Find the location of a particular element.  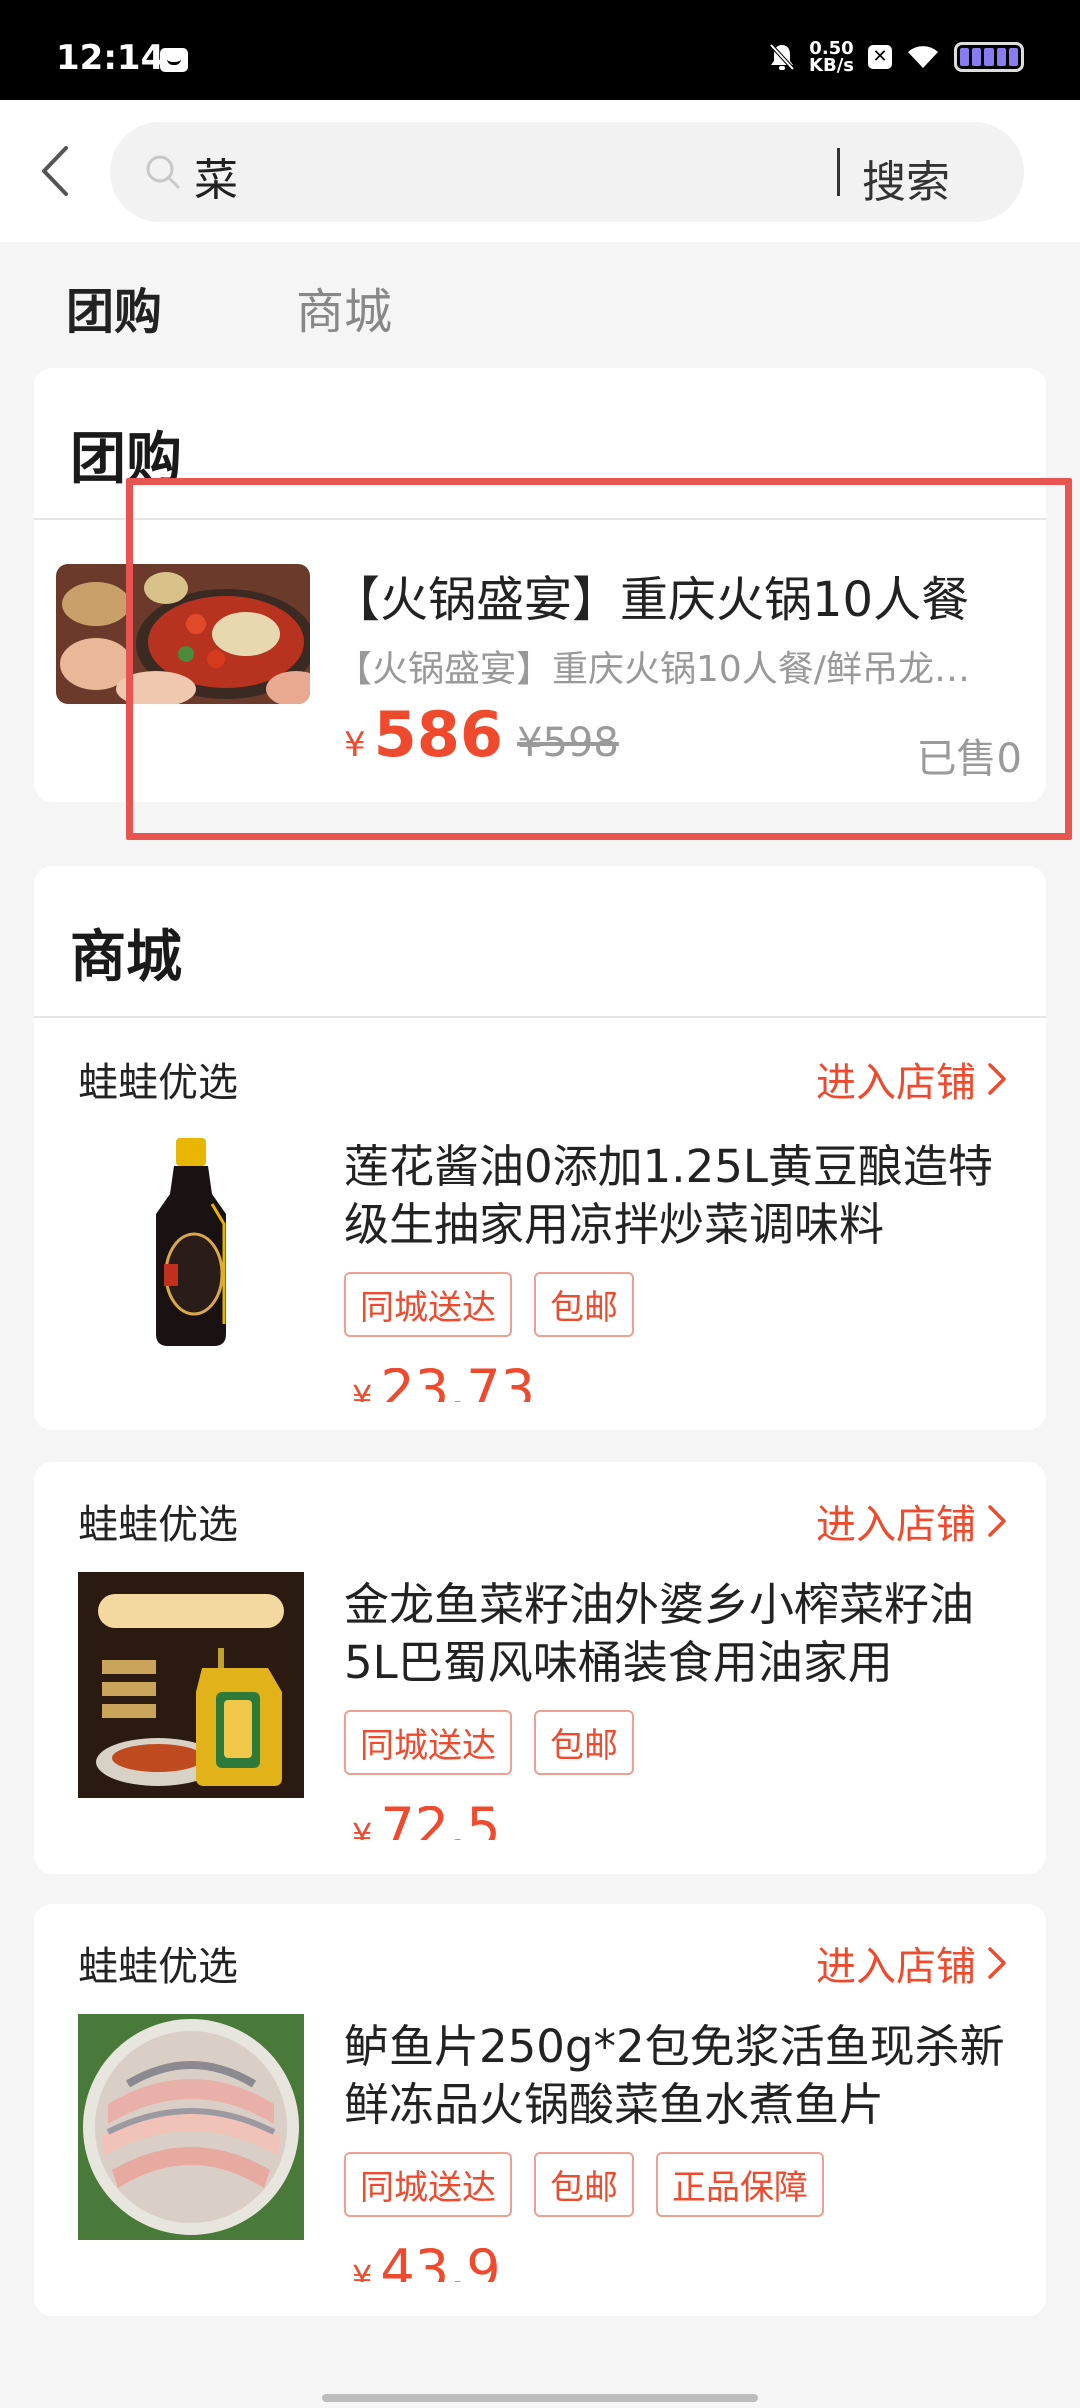

group-buy-price: 586 is located at coordinates (438, 734).